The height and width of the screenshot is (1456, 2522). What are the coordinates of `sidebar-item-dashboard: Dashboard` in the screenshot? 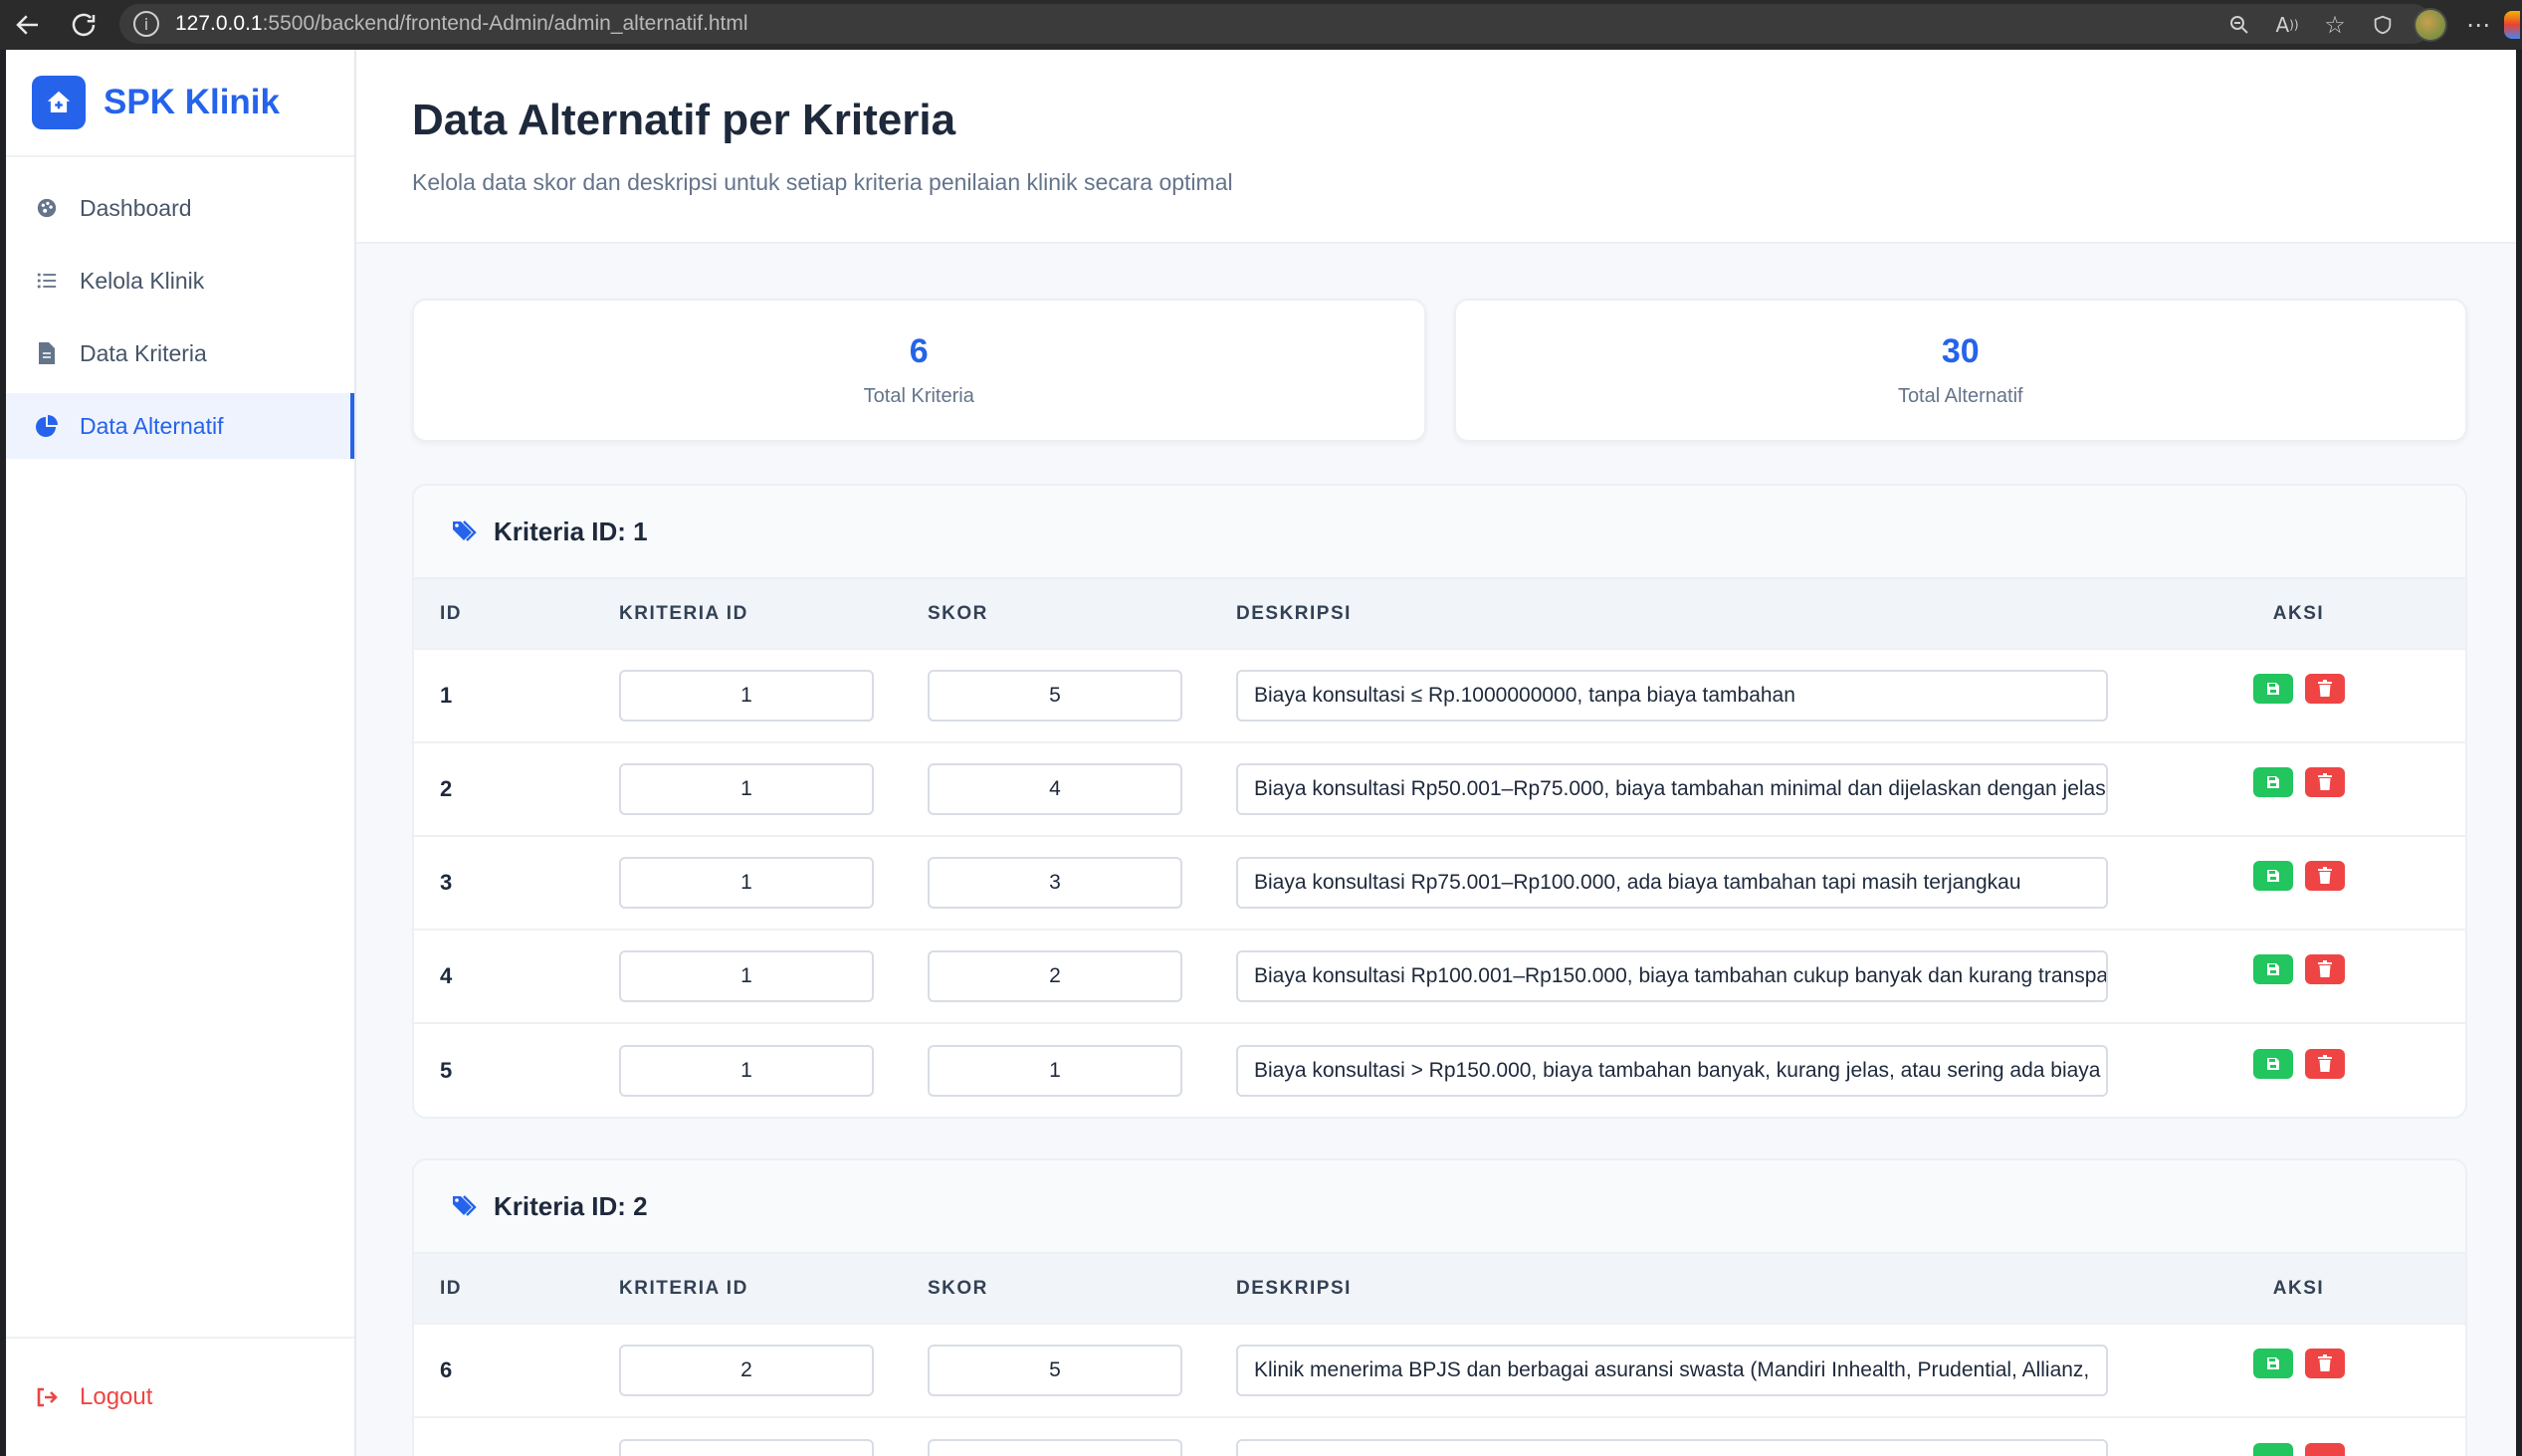 It's located at (180, 208).